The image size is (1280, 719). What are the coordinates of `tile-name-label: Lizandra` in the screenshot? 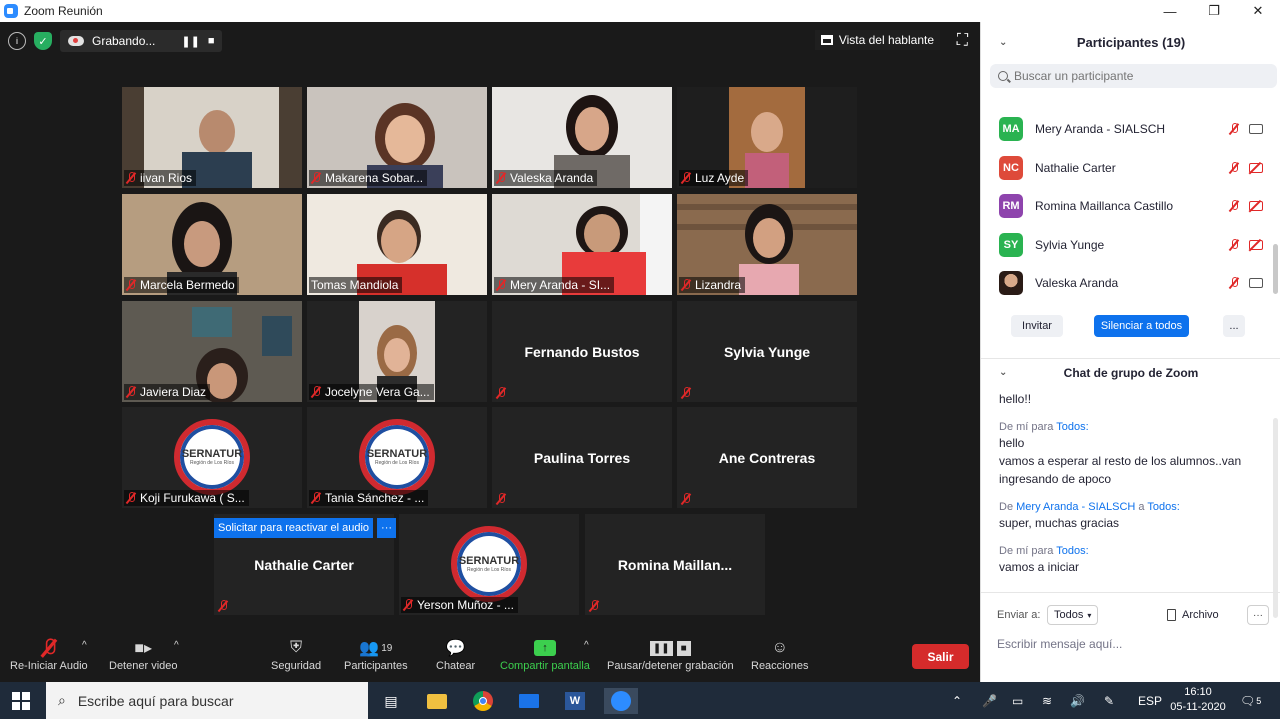 It's located at (712, 285).